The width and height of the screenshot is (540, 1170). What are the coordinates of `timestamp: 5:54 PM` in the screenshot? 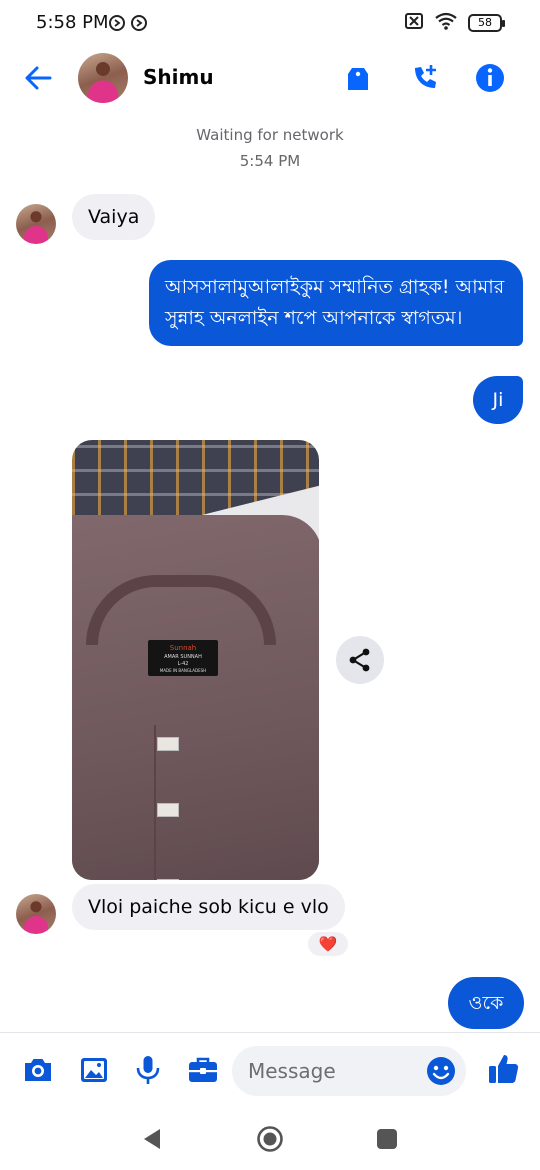 It's located at (270, 161).